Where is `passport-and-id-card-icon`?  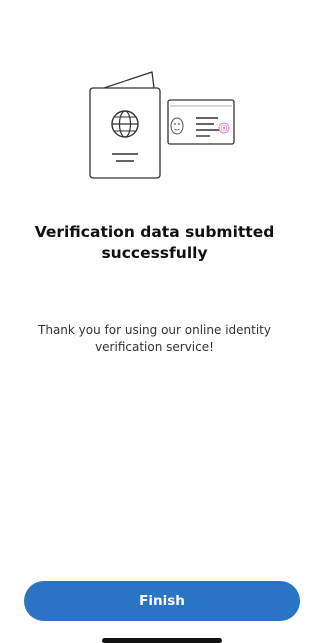 passport-and-id-card-icon is located at coordinates (161, 124).